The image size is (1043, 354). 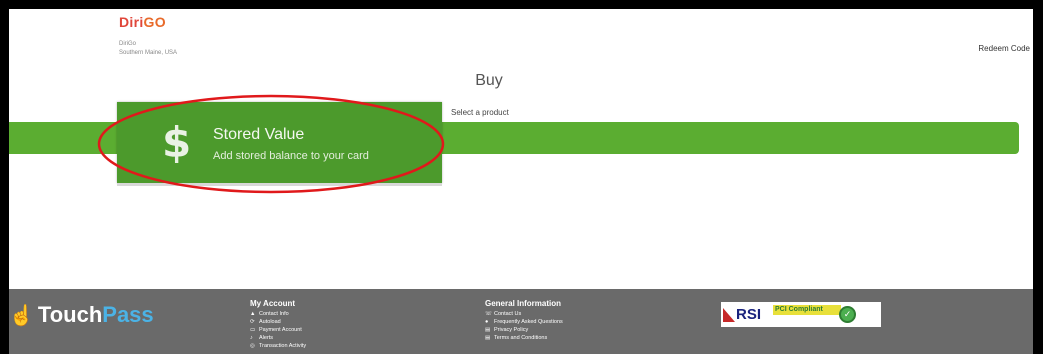 What do you see at coordinates (128, 314) in the screenshot?
I see `brand-pass: Pass` at bounding box center [128, 314].